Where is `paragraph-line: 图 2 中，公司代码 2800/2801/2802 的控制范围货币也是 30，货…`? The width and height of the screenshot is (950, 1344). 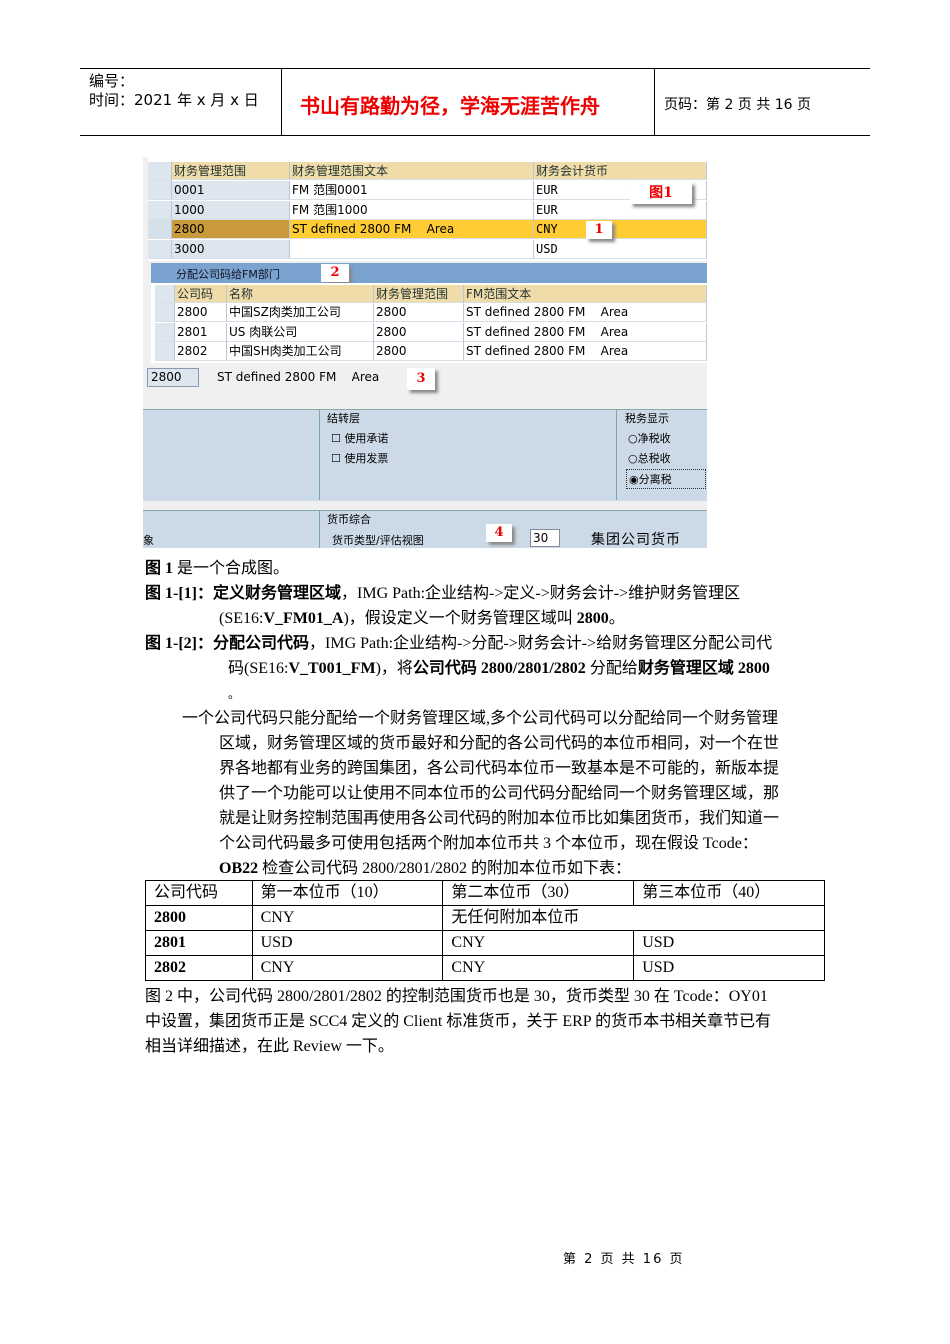 paragraph-line: 图 2 中，公司代码 2800/2801/2802 的控制范围货币也是 30，货… is located at coordinates (456, 996).